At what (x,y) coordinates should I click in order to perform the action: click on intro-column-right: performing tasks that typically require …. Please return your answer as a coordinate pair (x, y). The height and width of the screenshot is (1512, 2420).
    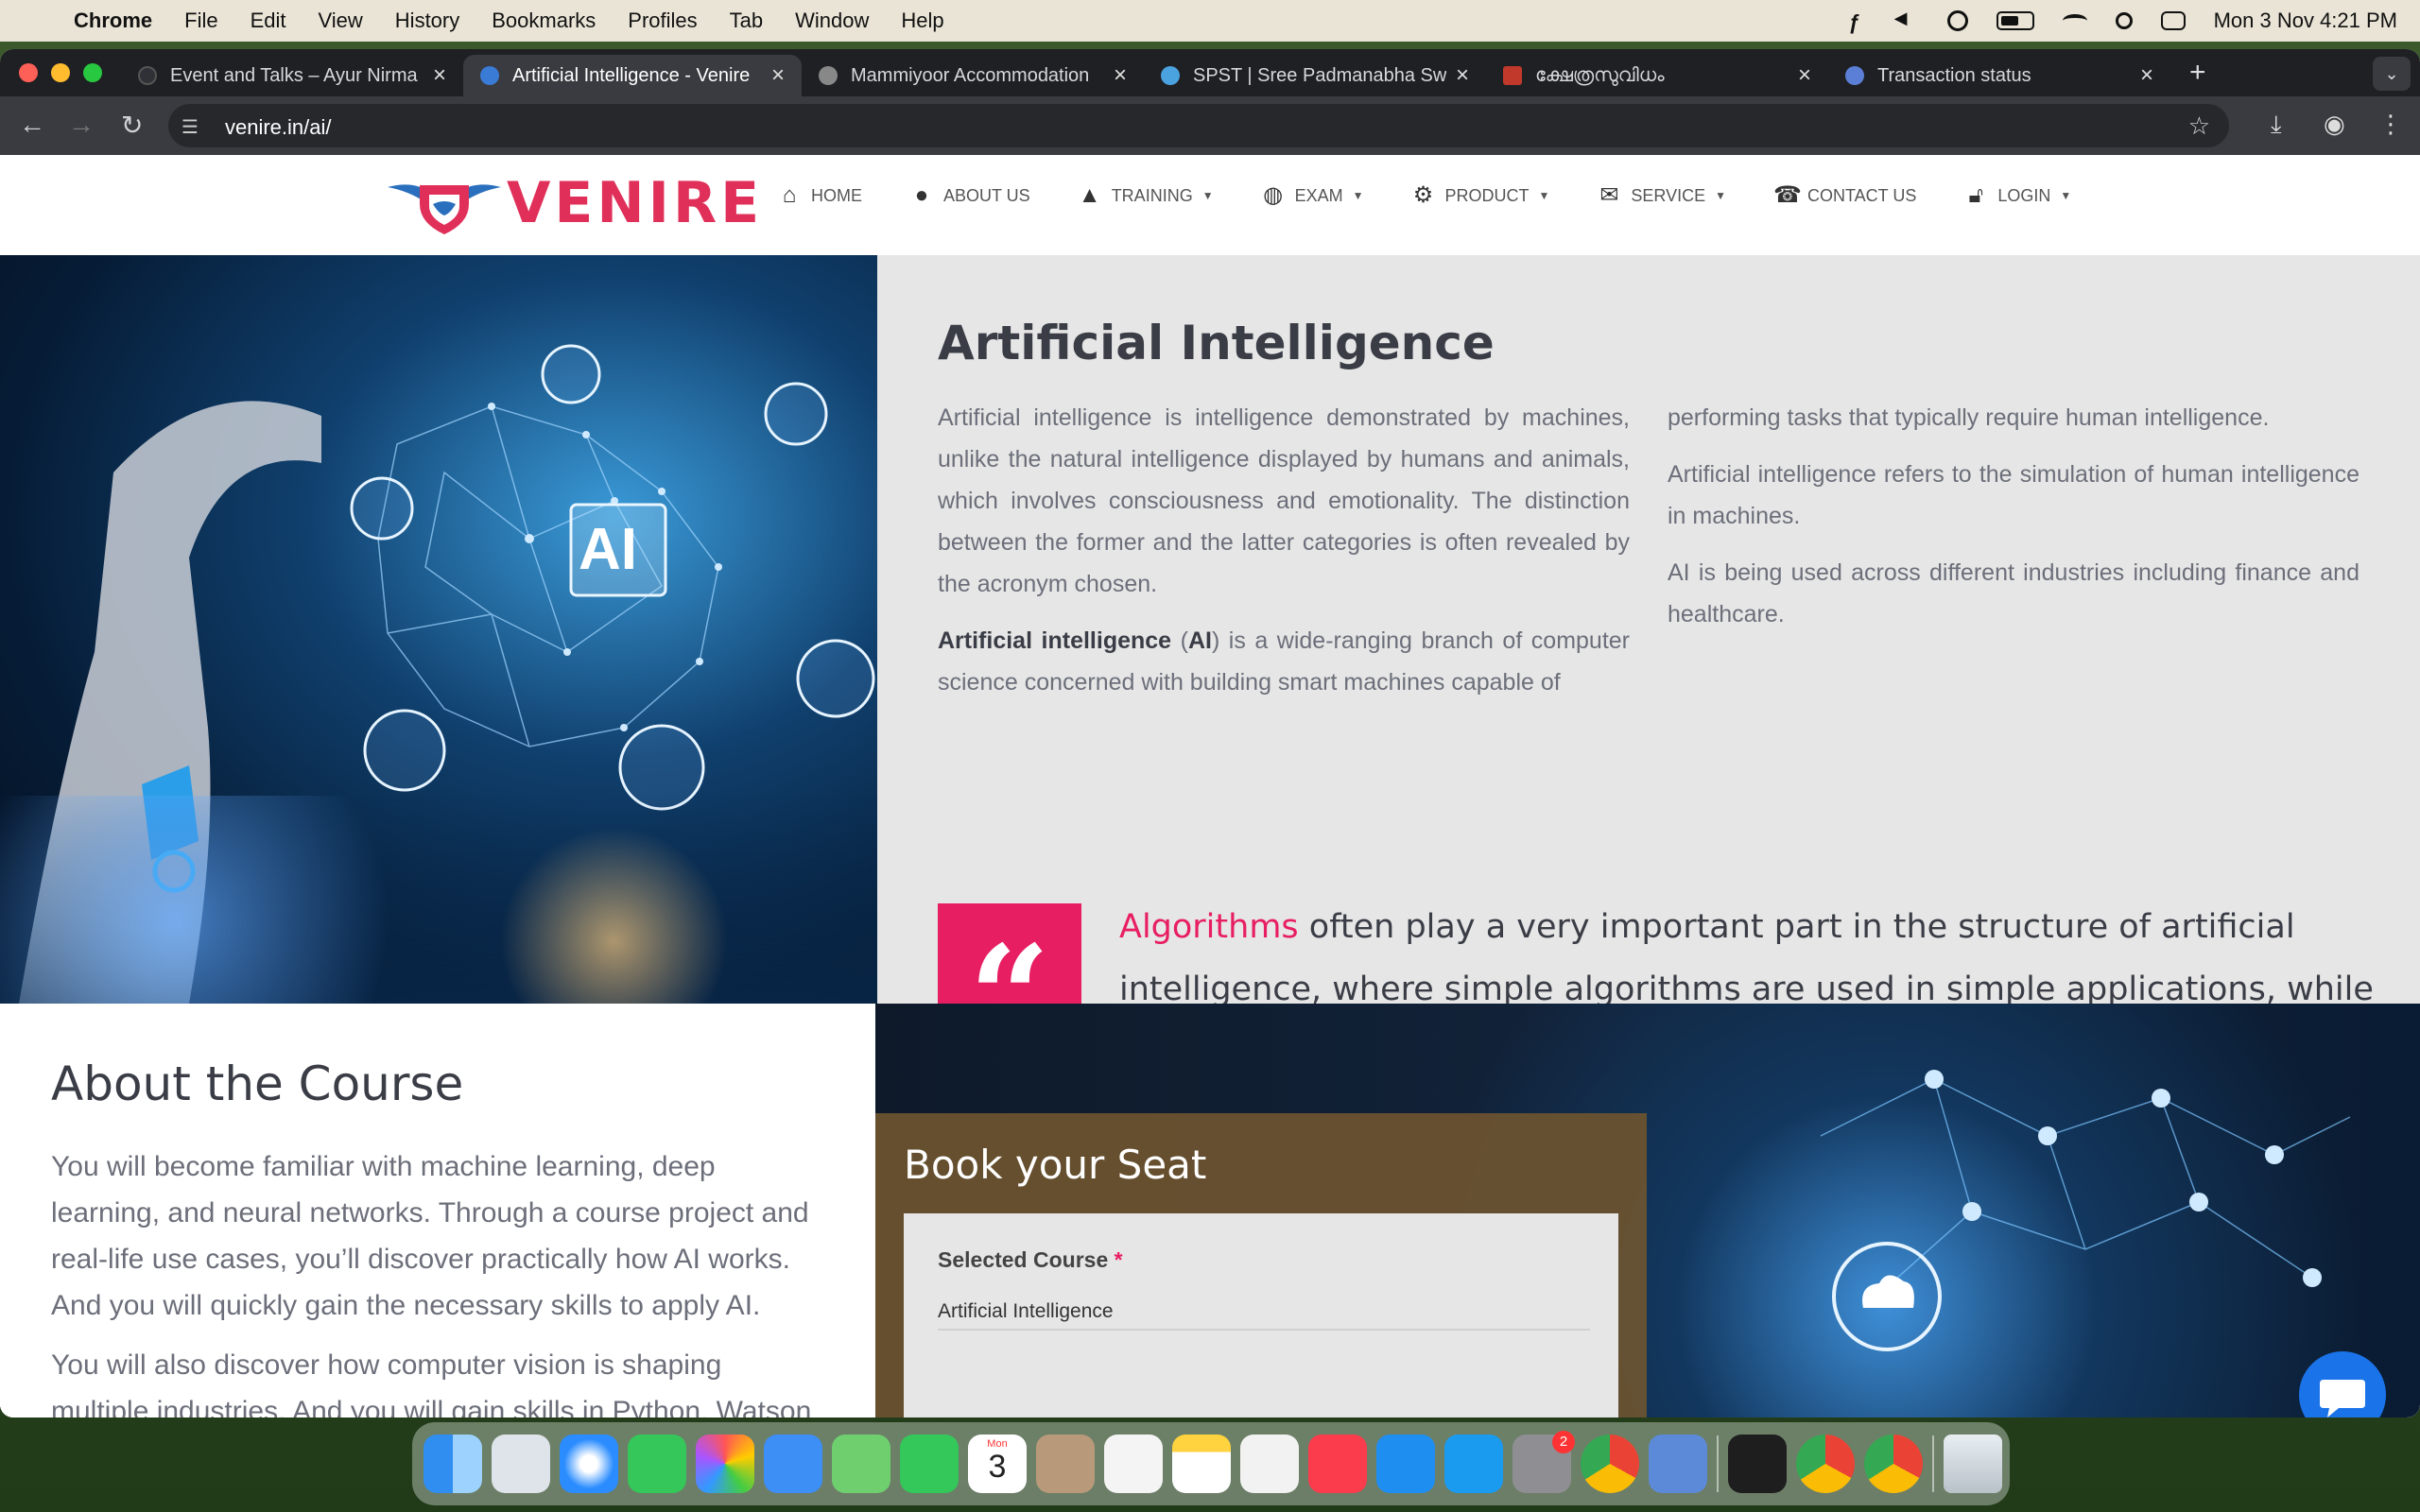
    Looking at the image, I should click on (2014, 523).